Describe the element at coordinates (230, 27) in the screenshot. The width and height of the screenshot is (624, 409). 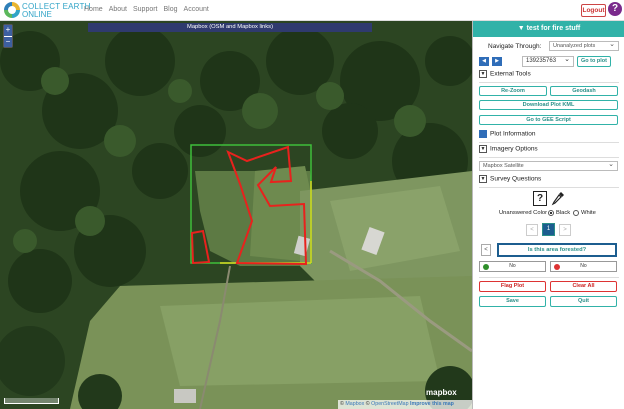
I see `imagery-title-bar: Mapbox (OSM and Mapbox links)` at that location.